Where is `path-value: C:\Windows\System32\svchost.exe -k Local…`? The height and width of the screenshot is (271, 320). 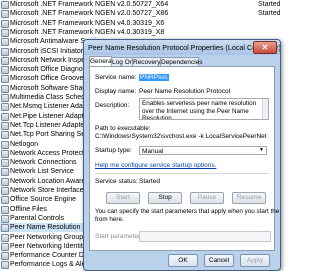
path-value: C:\Windows\System32\svchost.exe -k Local… is located at coordinates (181, 136).